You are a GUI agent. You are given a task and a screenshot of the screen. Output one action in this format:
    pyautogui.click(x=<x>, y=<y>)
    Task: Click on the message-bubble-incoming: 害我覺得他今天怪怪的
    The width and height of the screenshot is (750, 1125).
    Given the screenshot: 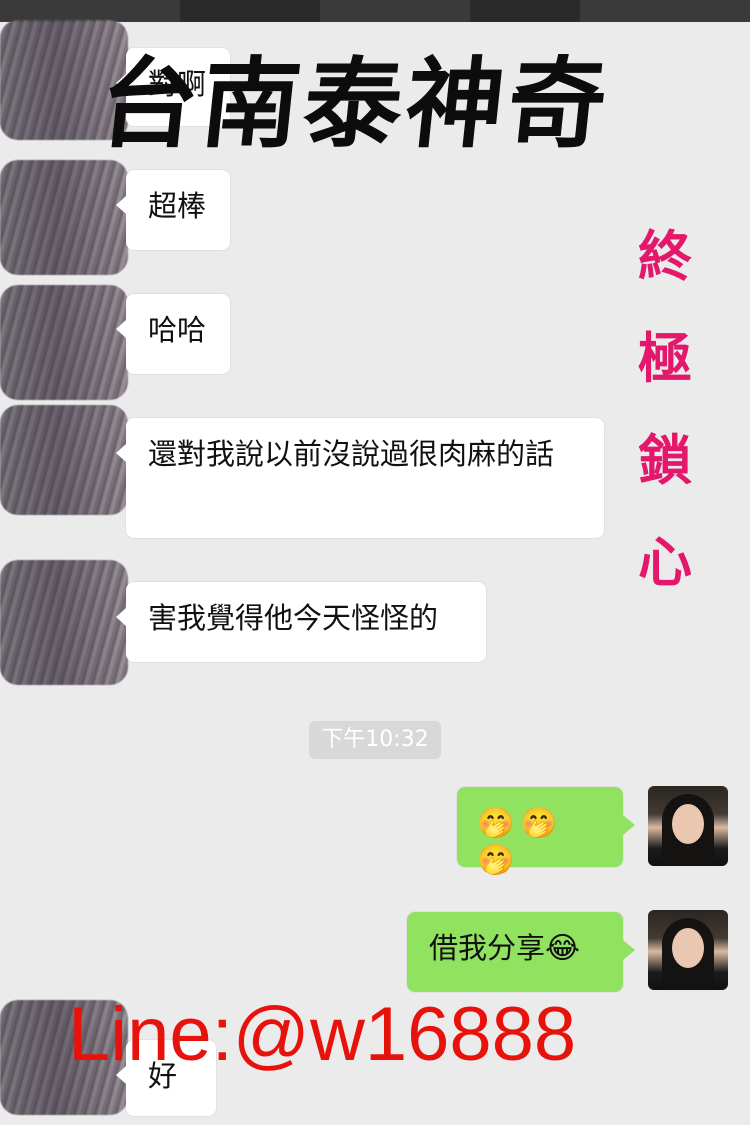 What is the action you would take?
    pyautogui.click(x=301, y=622)
    